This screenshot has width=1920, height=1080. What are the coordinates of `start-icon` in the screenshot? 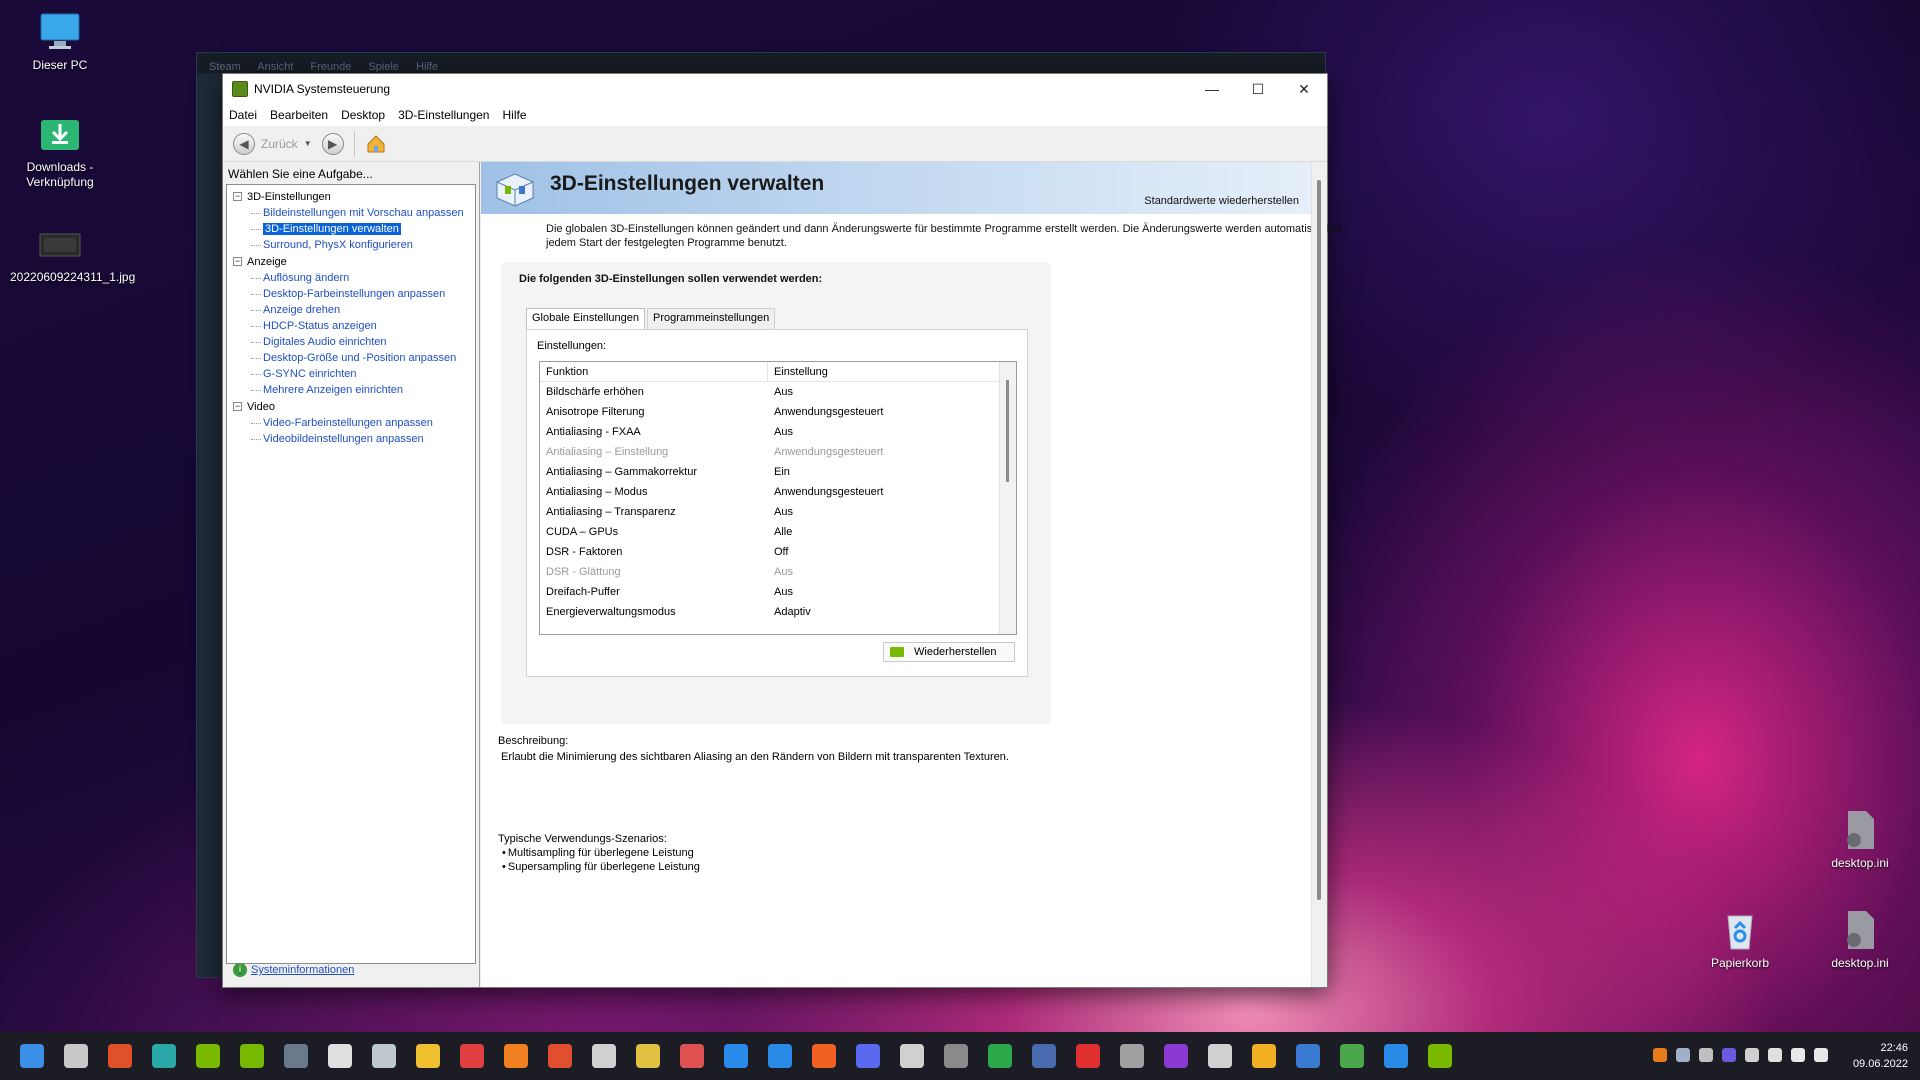 It's located at (32, 1056).